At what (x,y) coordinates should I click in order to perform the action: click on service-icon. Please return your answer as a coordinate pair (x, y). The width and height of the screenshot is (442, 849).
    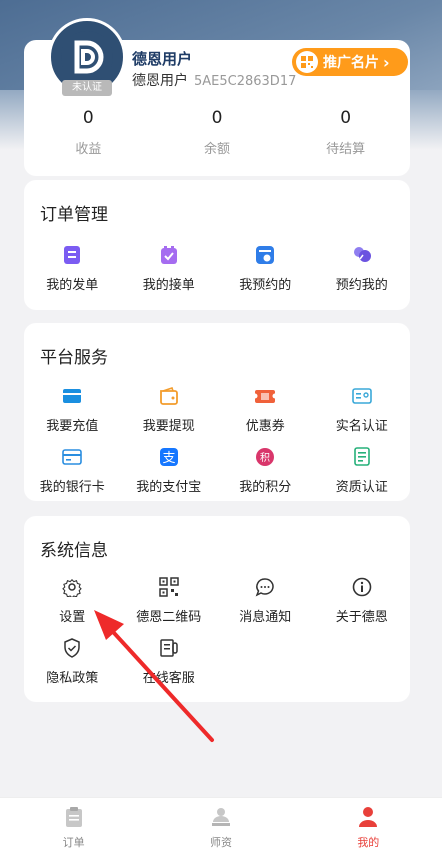
    Looking at the image, I should click on (169, 648).